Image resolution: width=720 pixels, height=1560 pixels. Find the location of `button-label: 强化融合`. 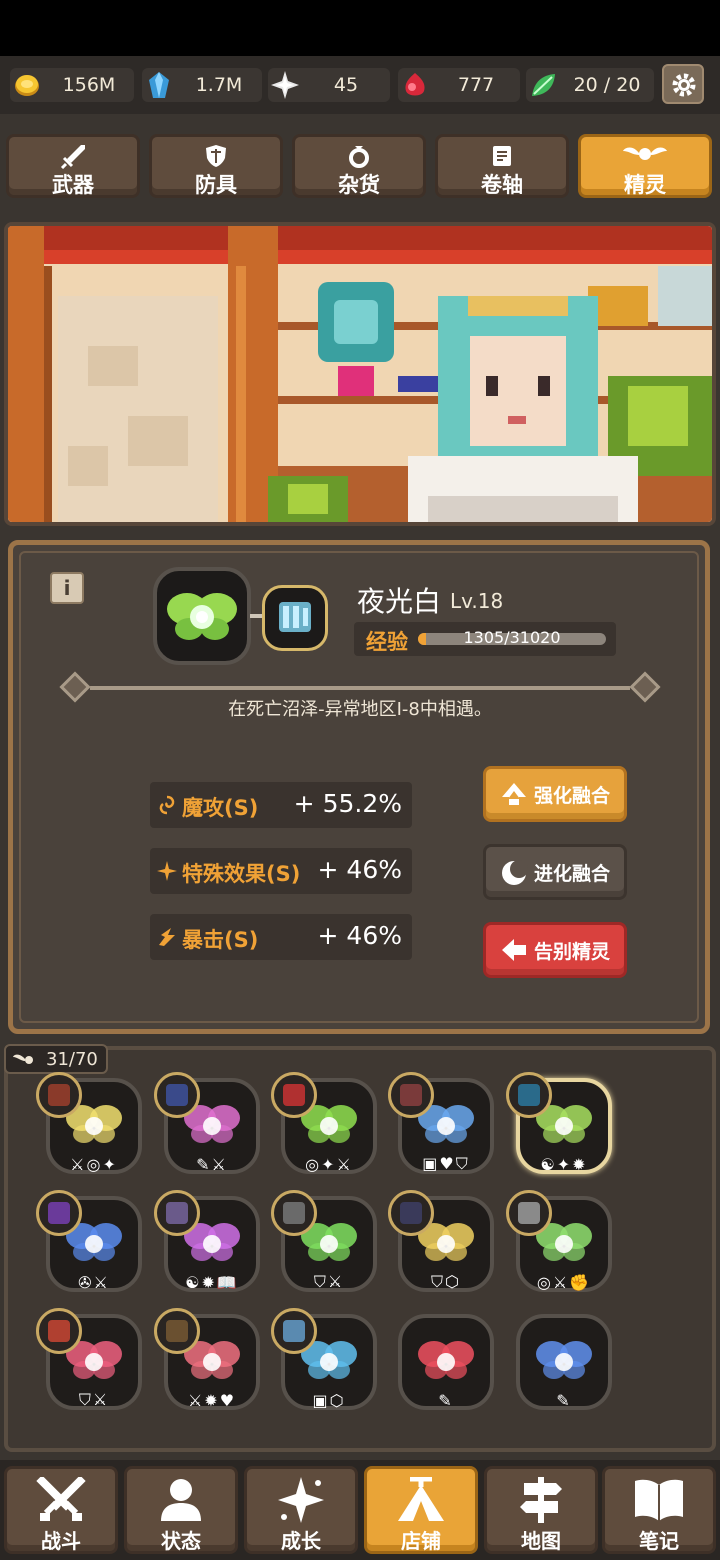

button-label: 强化融合 is located at coordinates (572, 796).